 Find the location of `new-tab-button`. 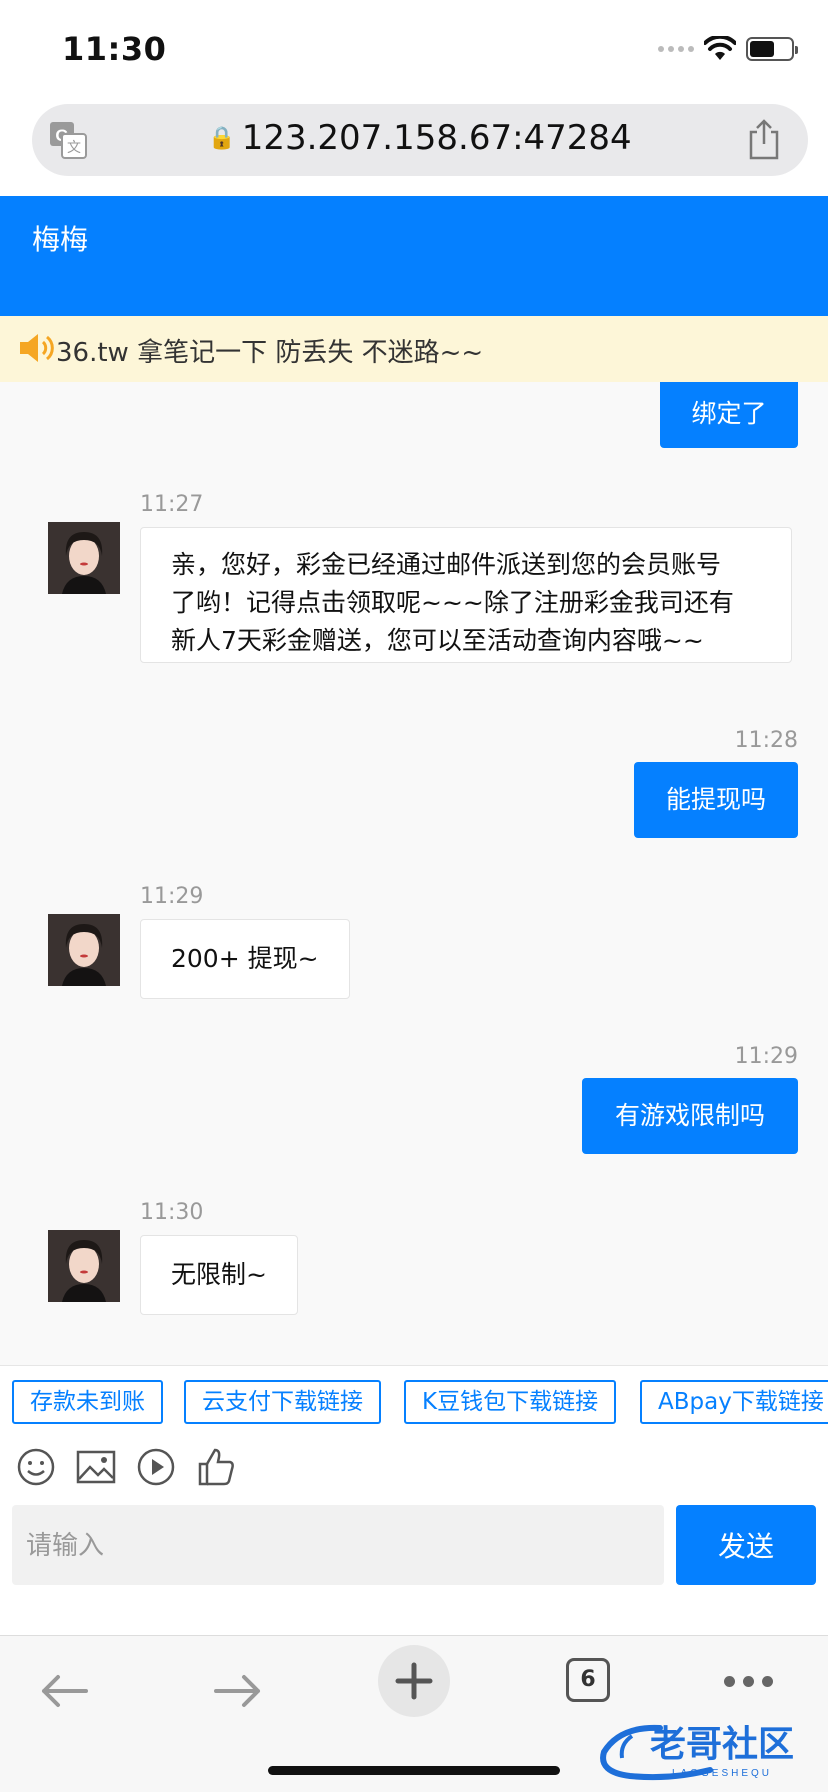

new-tab-button is located at coordinates (414, 1681).